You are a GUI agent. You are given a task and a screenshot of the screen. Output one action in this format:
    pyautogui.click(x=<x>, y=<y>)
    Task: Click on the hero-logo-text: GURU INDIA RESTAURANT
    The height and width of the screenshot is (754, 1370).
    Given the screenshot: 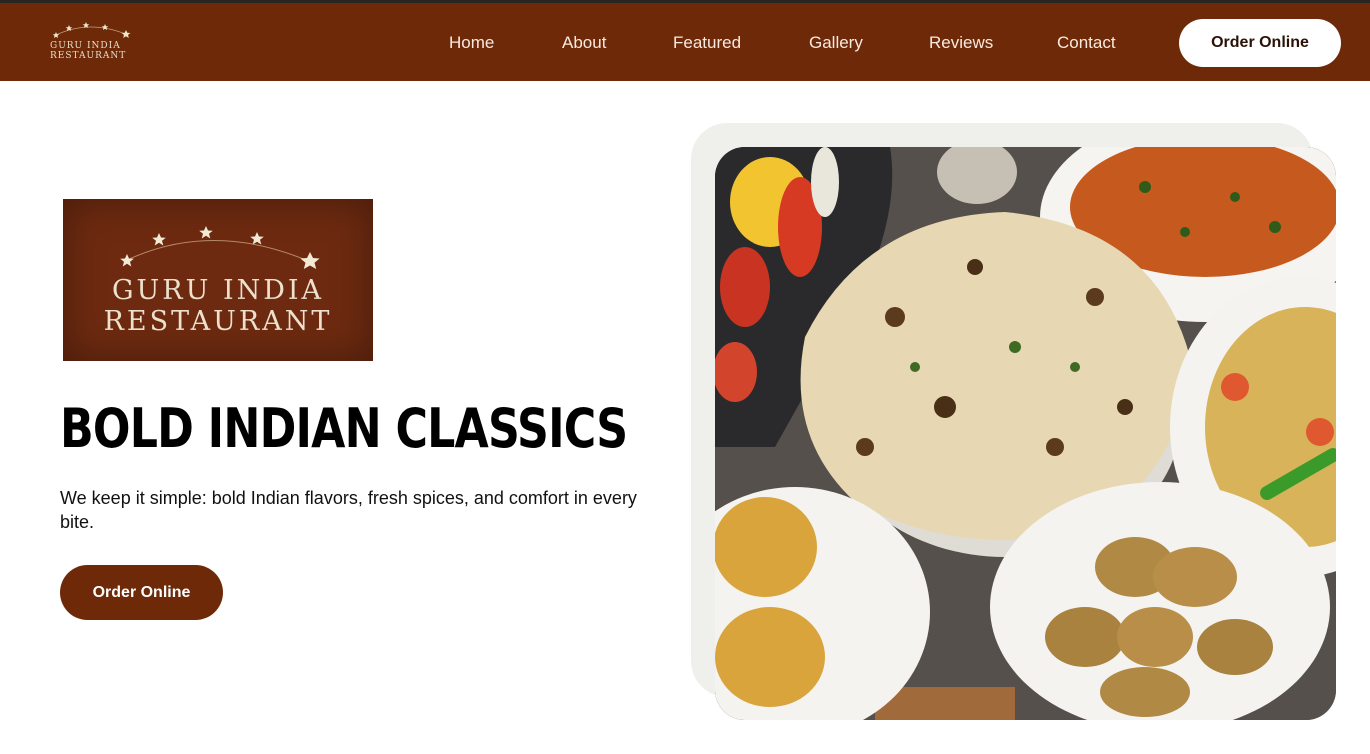 What is the action you would take?
    pyautogui.click(x=218, y=306)
    